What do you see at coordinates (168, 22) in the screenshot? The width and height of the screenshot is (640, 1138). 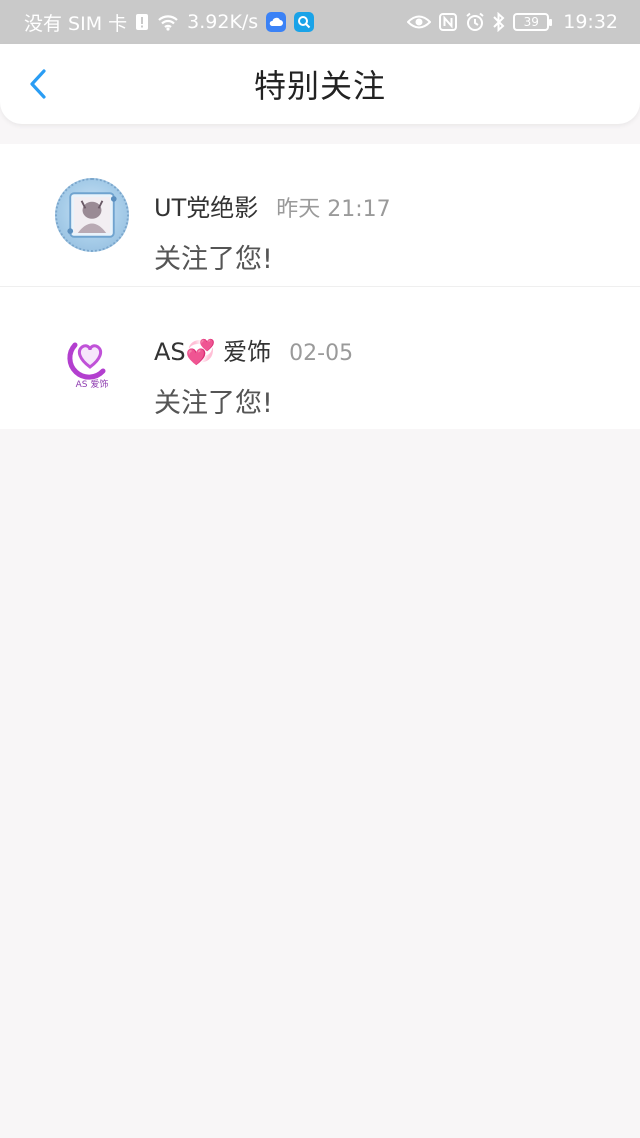 I see `wifi-icon` at bounding box center [168, 22].